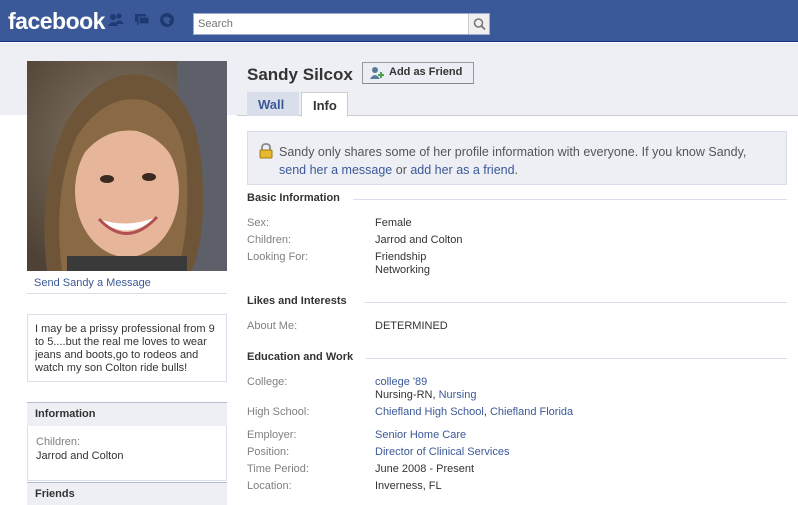 The width and height of the screenshot is (798, 505). Describe the element at coordinates (293, 198) in the screenshot. I see `basic-information-title: Basic Information` at that location.